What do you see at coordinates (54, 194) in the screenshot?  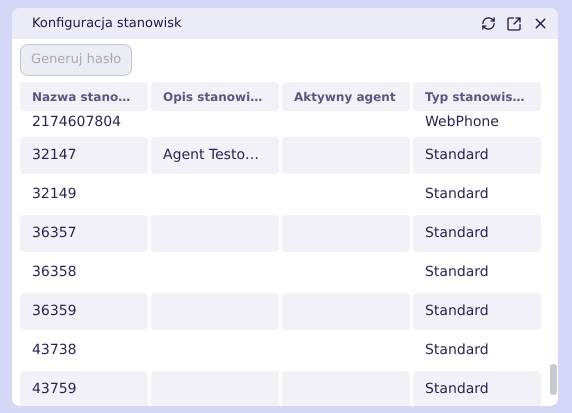 I see `table-cell-text: 32149` at bounding box center [54, 194].